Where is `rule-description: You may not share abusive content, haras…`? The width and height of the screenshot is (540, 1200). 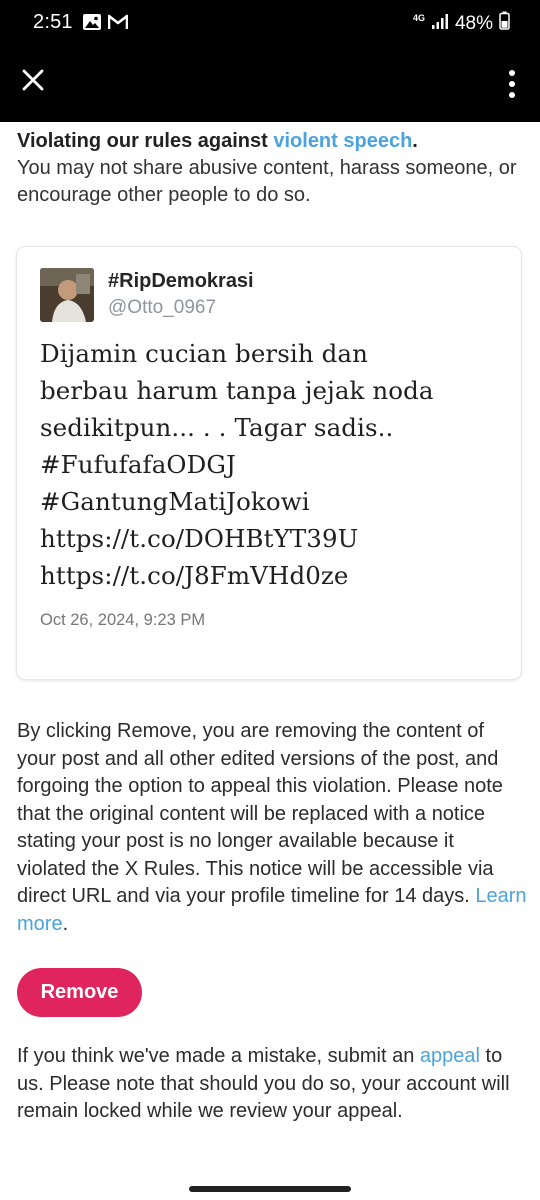
rule-description: You may not share abusive content, haras… is located at coordinates (267, 181).